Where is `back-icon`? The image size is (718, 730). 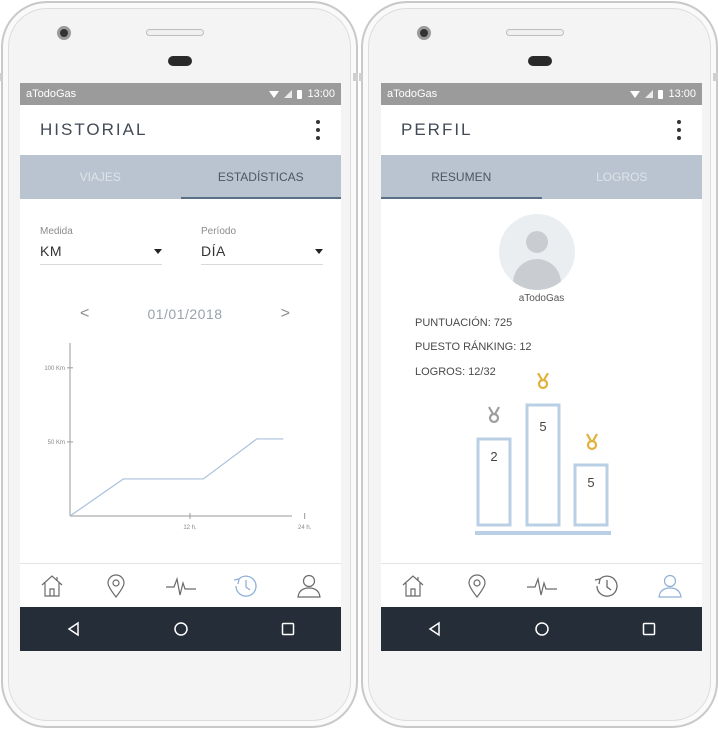
back-icon is located at coordinates (73, 629).